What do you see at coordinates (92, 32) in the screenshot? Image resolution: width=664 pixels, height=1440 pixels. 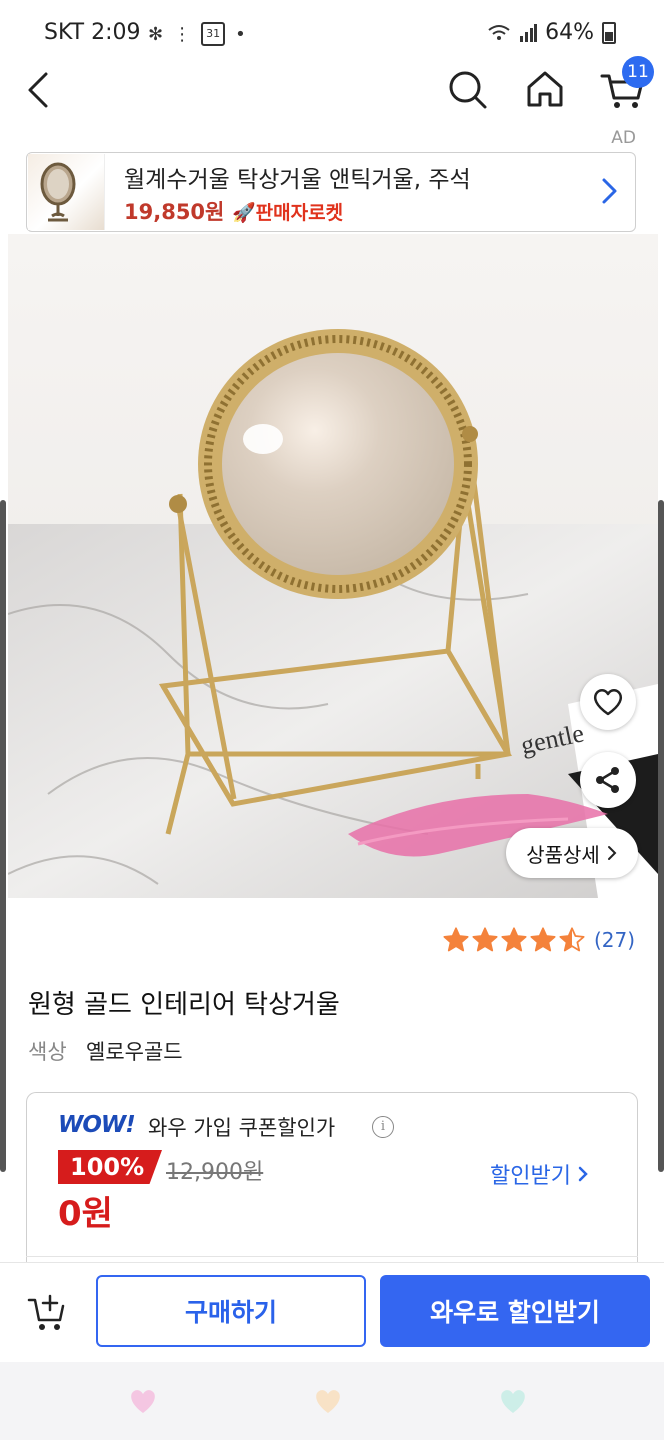 I see `status-time: SKT 2:09` at bounding box center [92, 32].